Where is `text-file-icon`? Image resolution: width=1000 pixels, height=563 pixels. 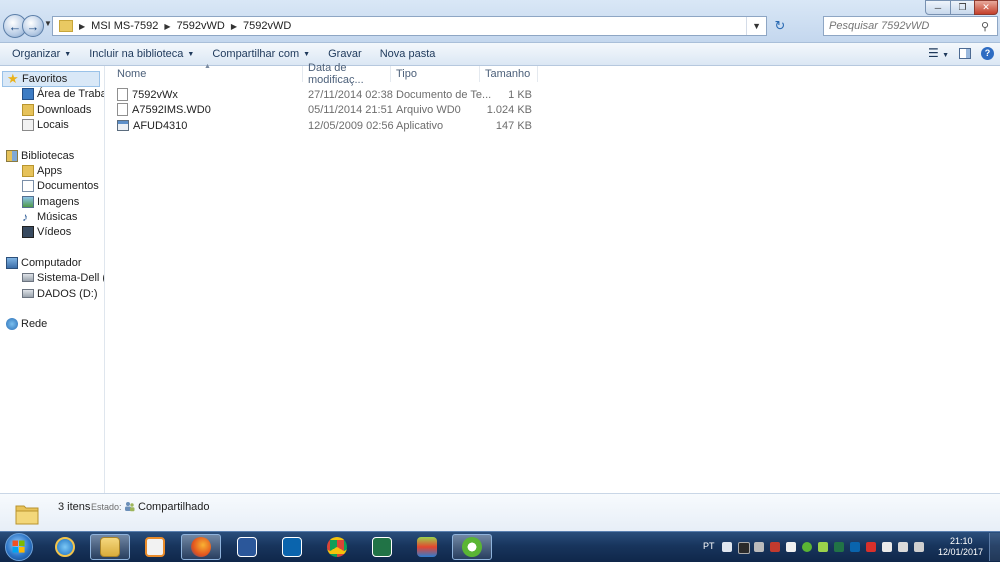 text-file-icon is located at coordinates (122, 94).